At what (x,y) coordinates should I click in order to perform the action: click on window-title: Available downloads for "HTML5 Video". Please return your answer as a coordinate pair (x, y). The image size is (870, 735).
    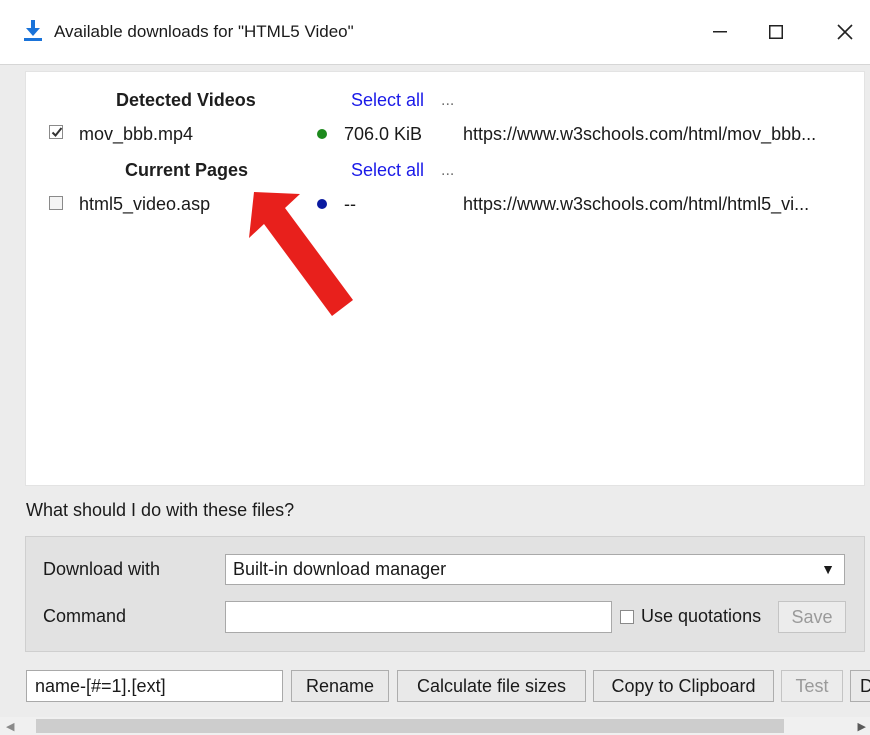
    Looking at the image, I should click on (204, 31).